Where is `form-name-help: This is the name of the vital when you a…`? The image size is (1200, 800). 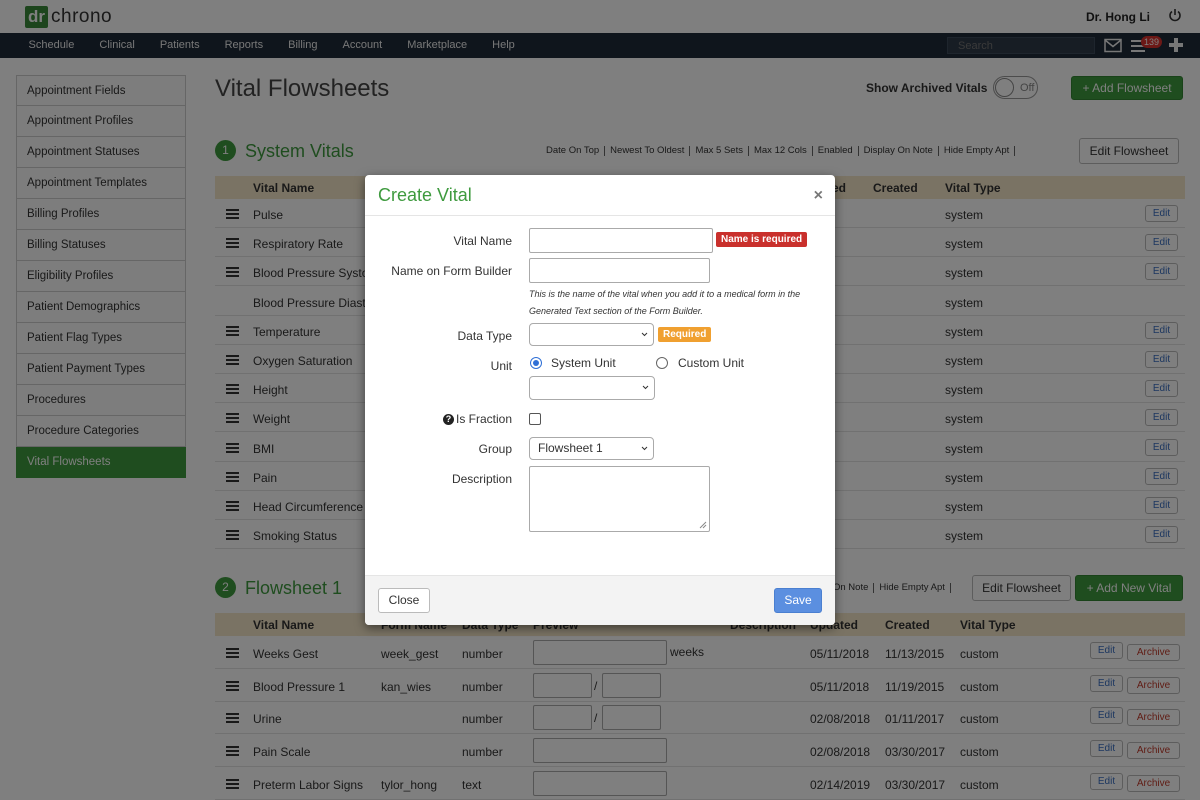 form-name-help: This is the name of the vital when you a… is located at coordinates (665, 302).